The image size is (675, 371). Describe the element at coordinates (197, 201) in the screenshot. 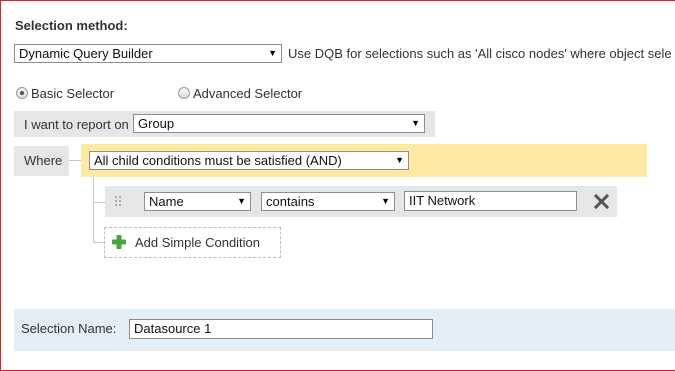

I see `condition-field-dropdown: Name ▼` at that location.